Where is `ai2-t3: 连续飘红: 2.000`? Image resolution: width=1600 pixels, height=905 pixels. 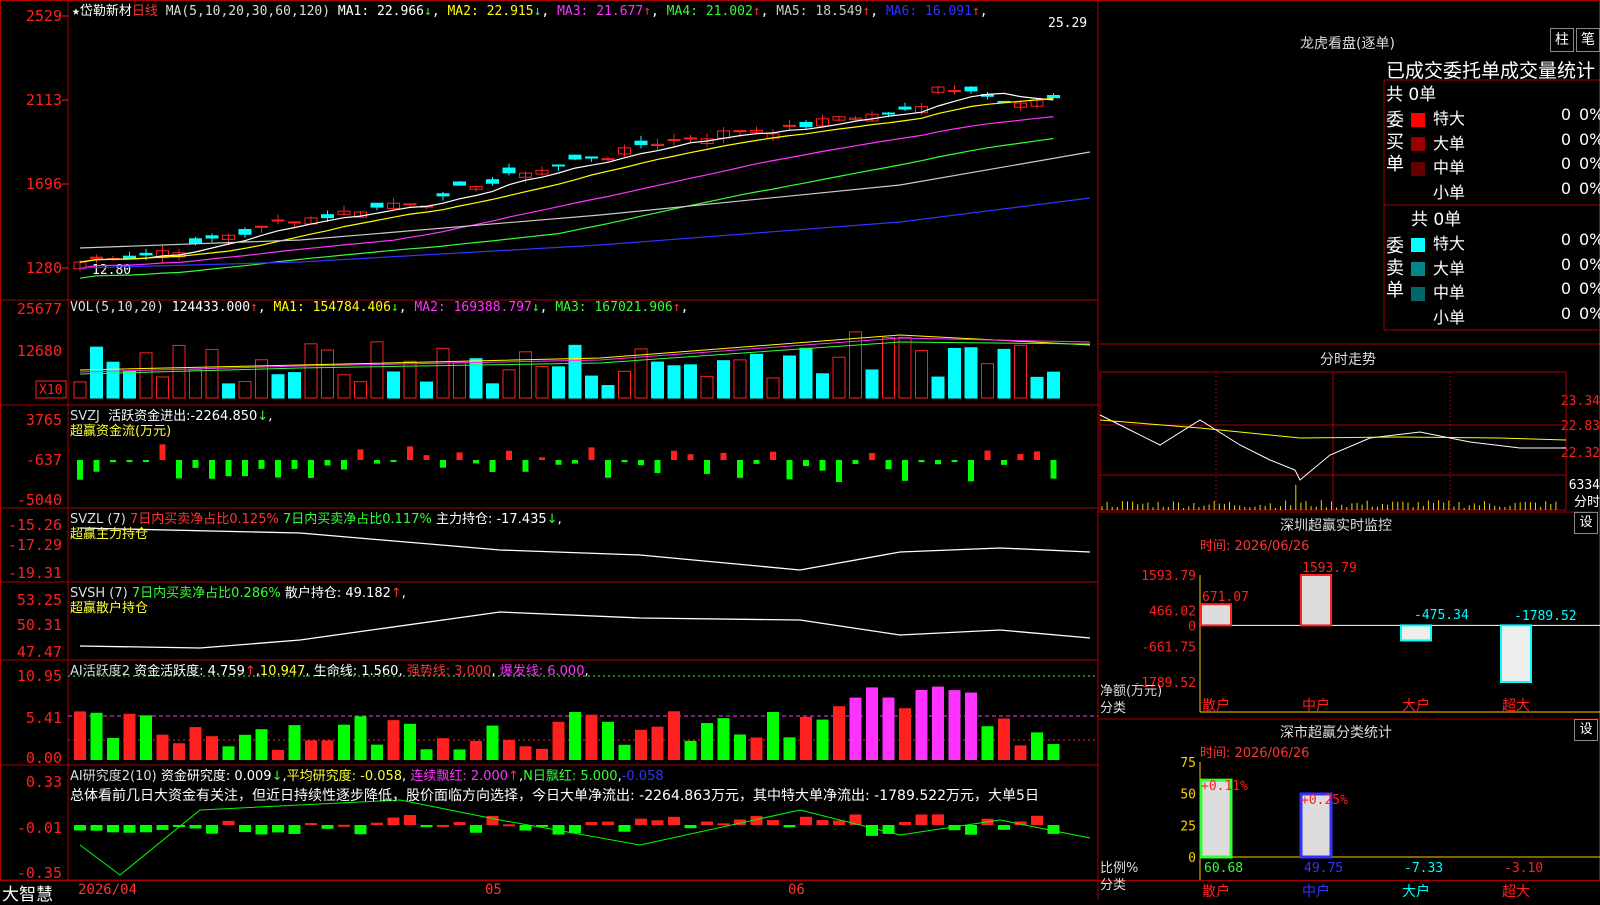
ai2-t3: 连续飘红: 2.000 is located at coordinates (459, 776).